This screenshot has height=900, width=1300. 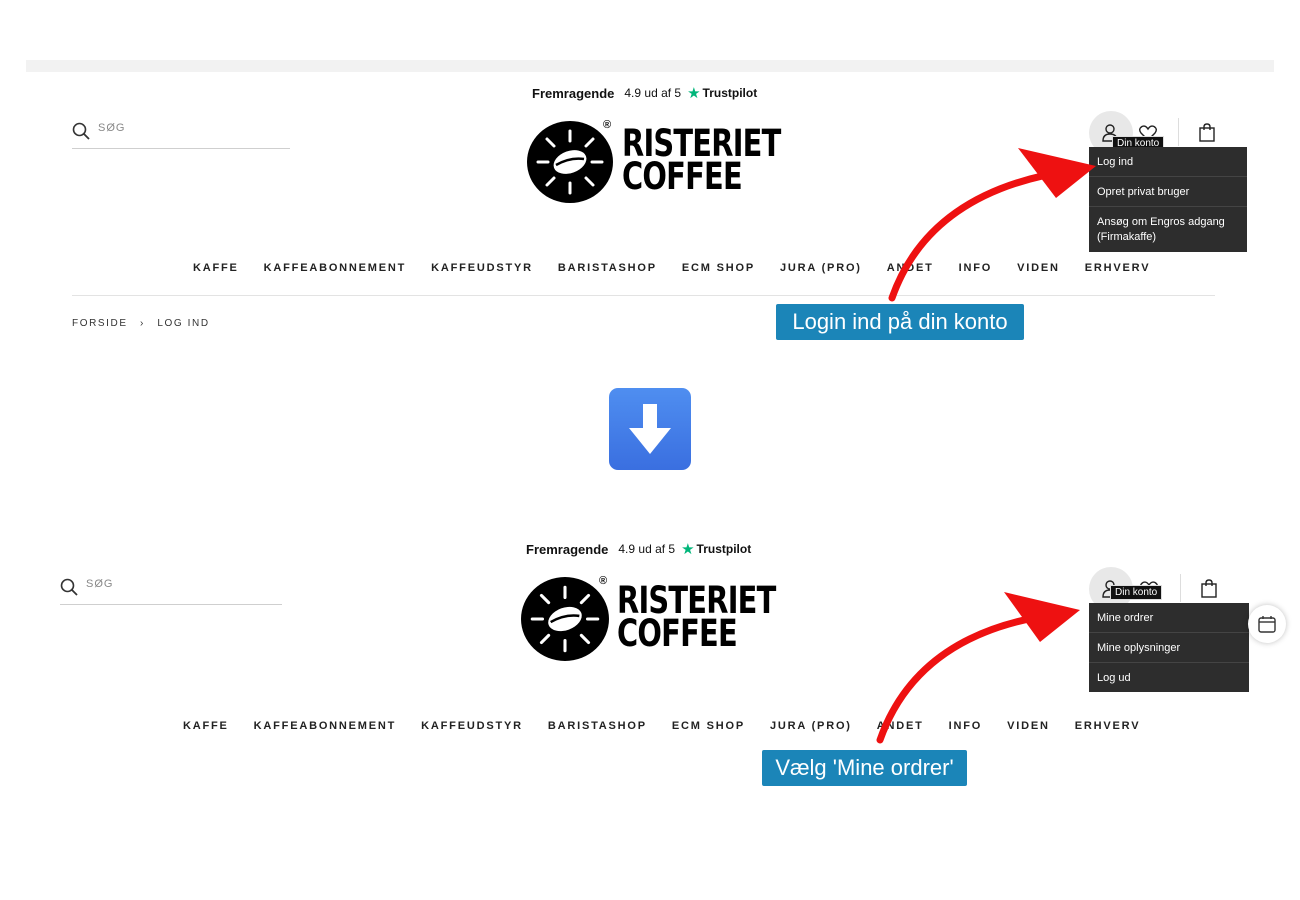 I want to click on icon-divider, so click(x=1178, y=132).